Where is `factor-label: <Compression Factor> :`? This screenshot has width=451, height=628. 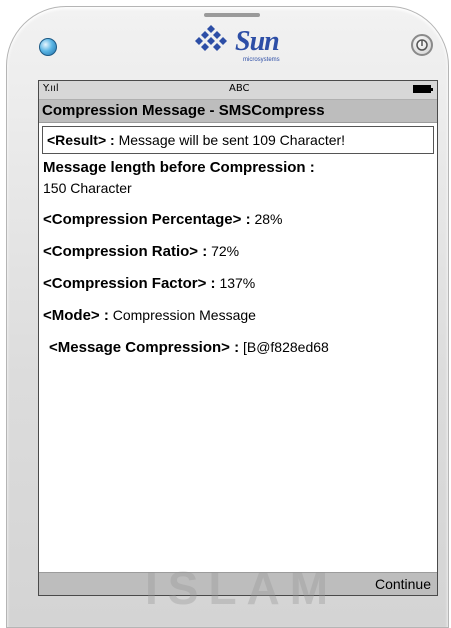
factor-label: <Compression Factor> : is located at coordinates (129, 283).